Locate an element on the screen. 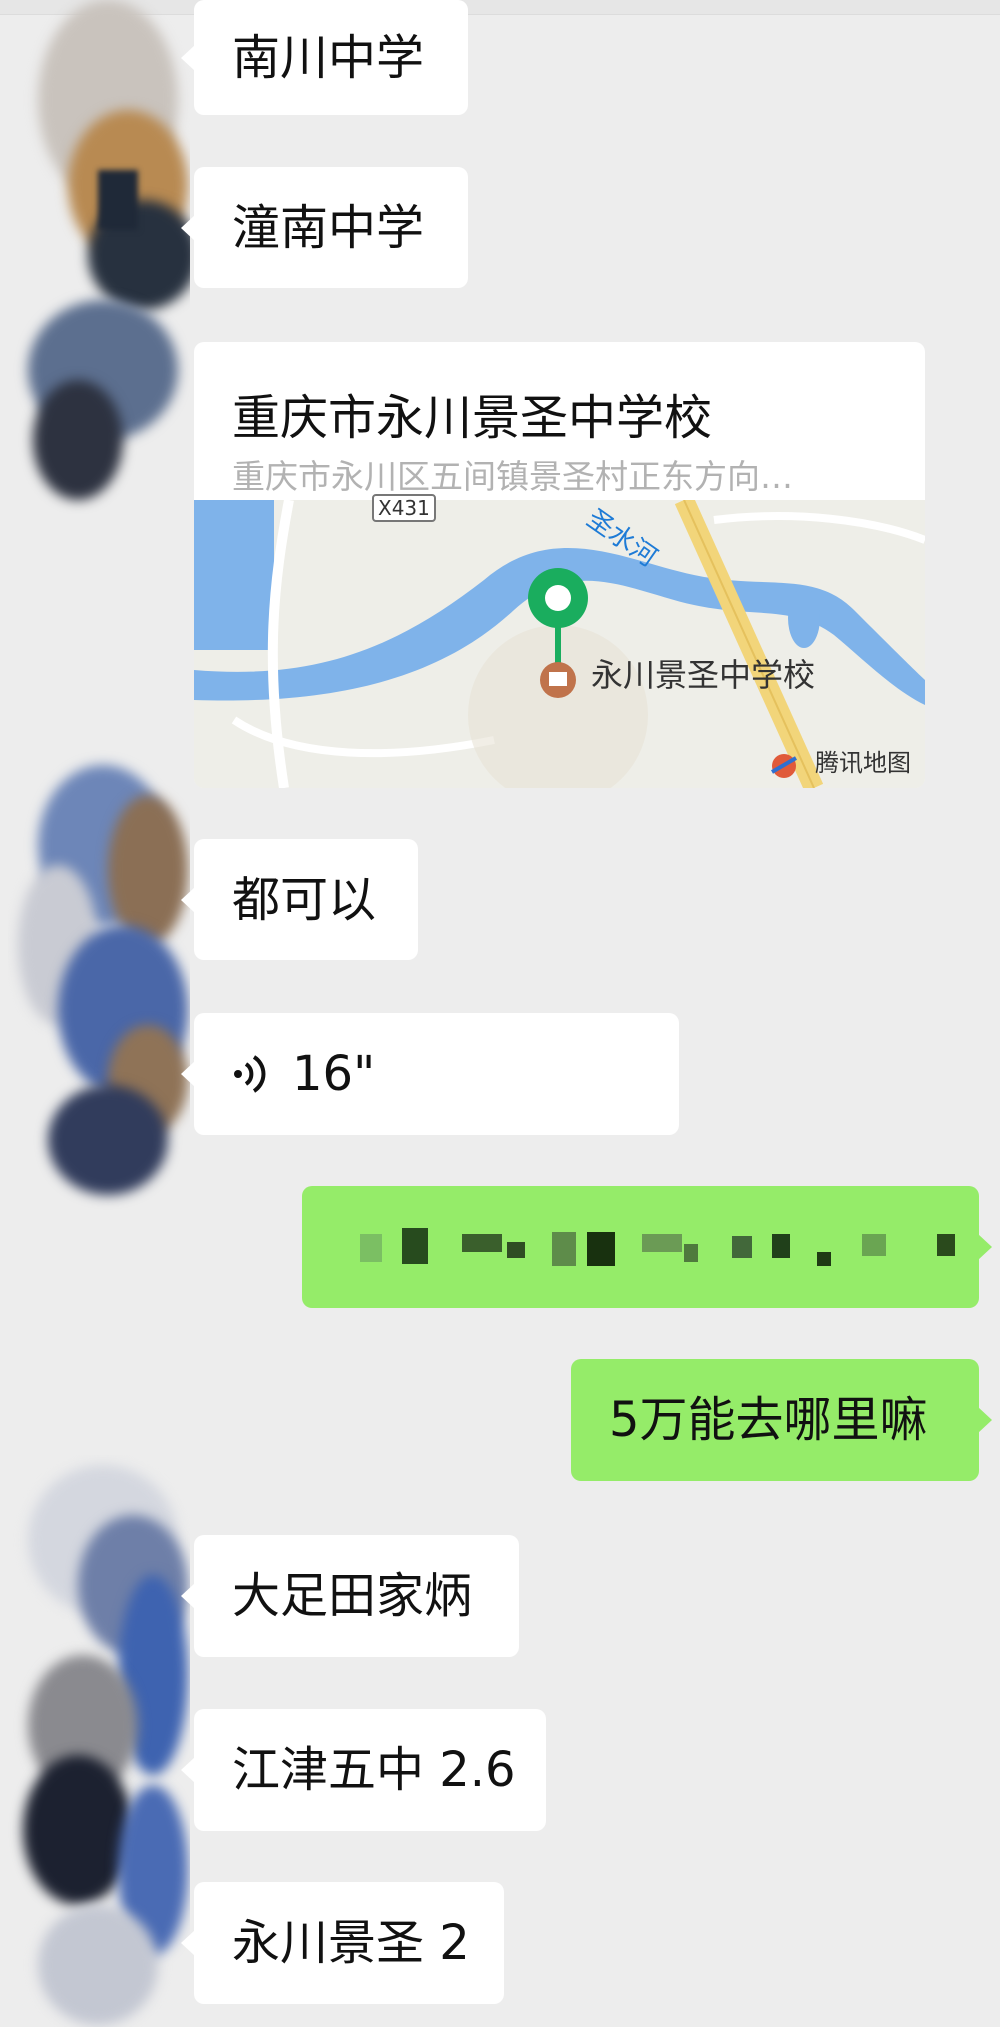 This screenshot has height=2027, width=1000. message-text: 江津五中 2.6 is located at coordinates (374, 1770).